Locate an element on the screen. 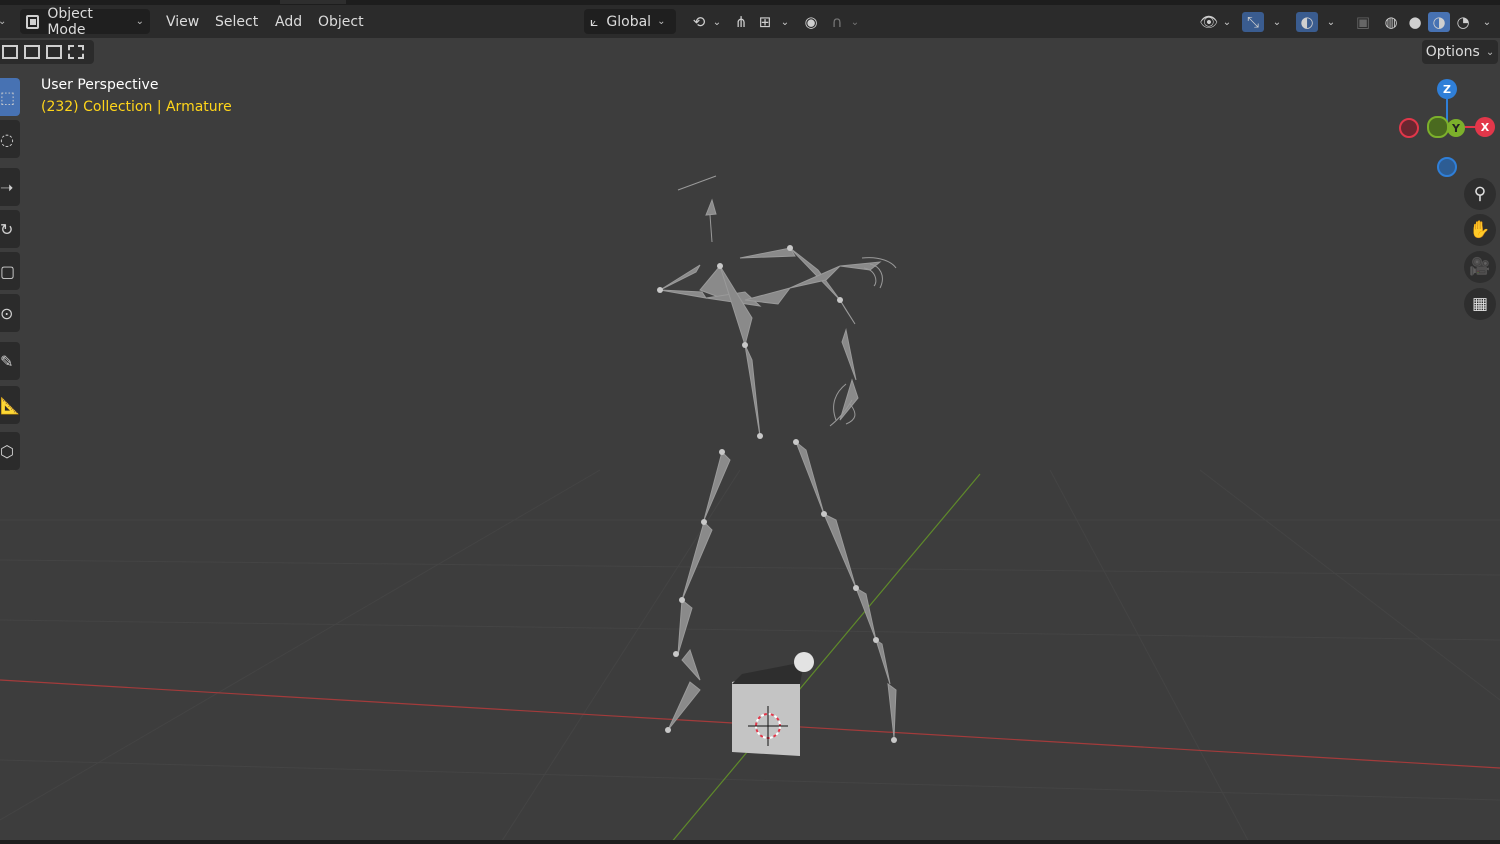 This screenshot has height=844, width=1500. material-shading-icon: ◑ is located at coordinates (1439, 22).